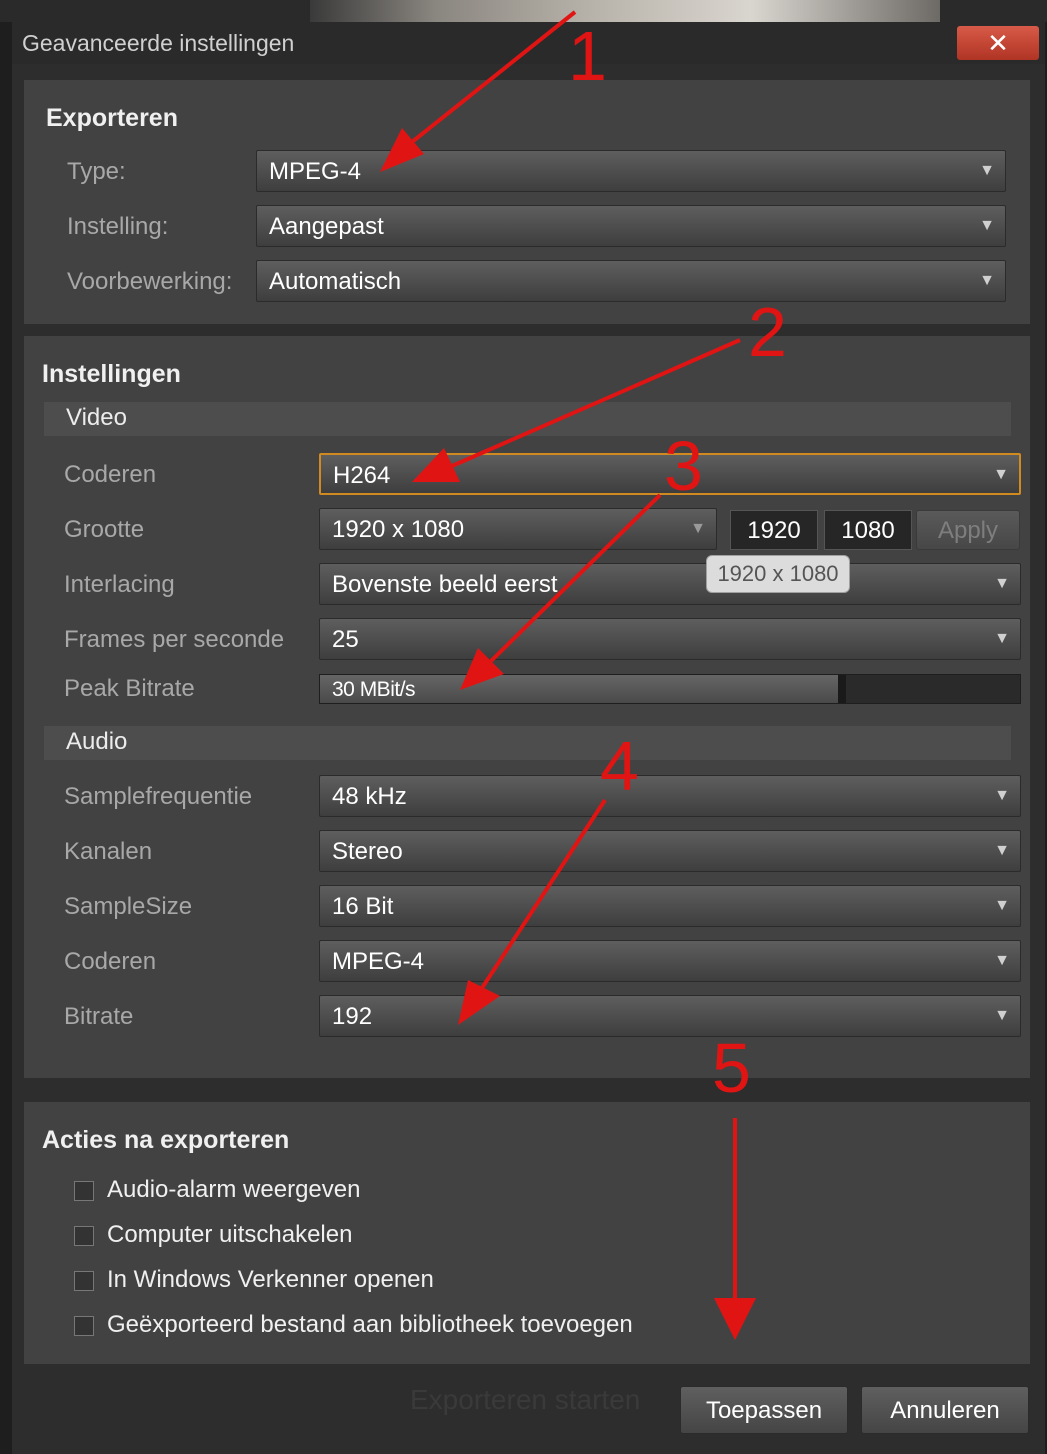  I want to click on size-tooltip: 1920 x 1080, so click(778, 574).